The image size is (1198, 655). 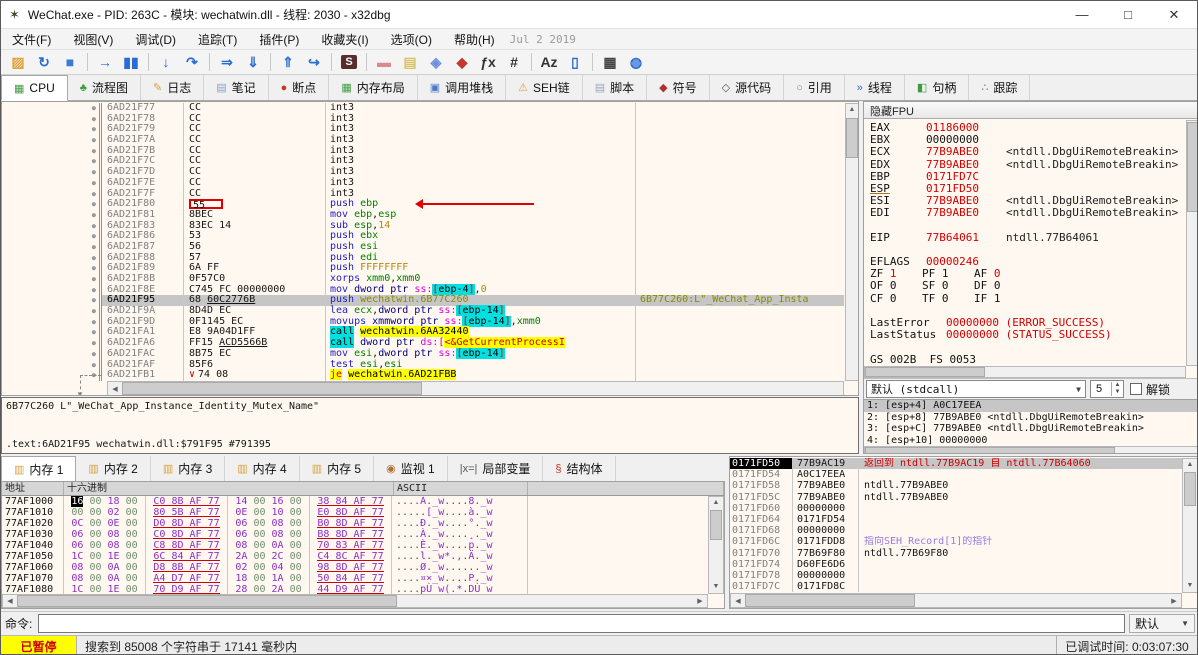 I want to click on maximize-button: □, so click(x=1128, y=14).